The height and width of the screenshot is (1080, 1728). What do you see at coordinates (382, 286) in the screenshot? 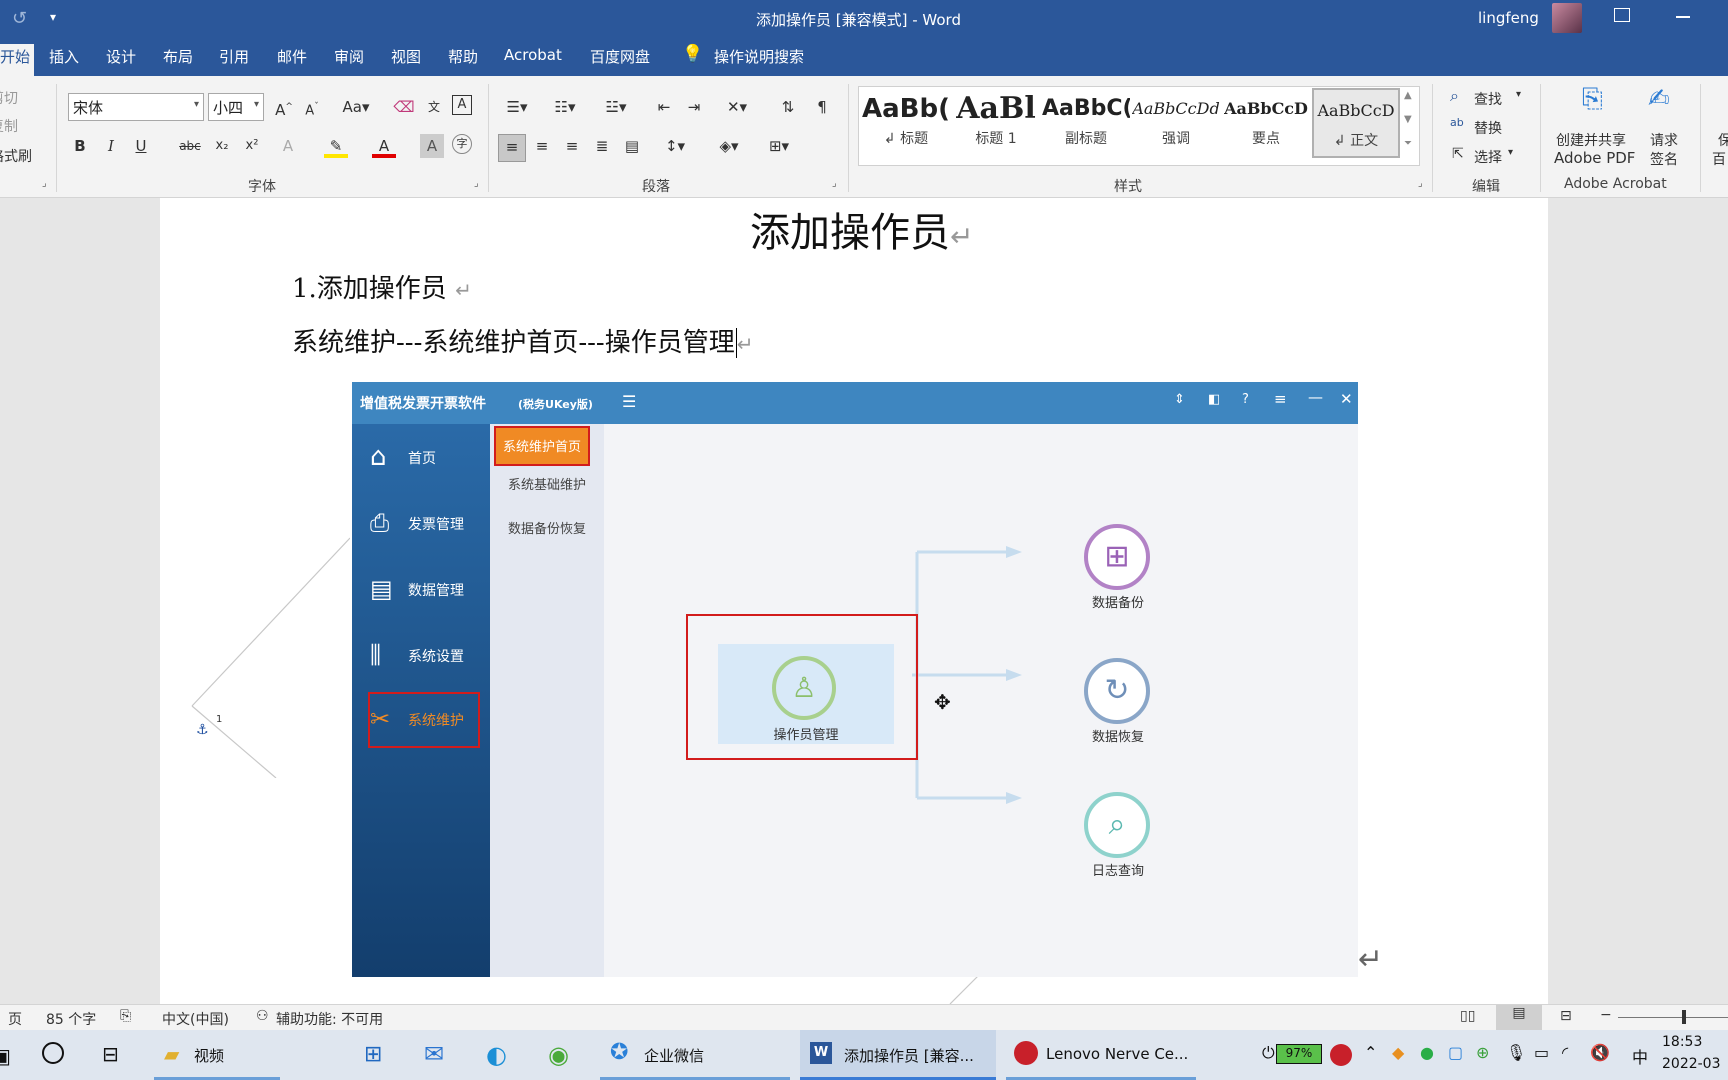
I see `heading-1: 1.添加操作员 ↵` at bounding box center [382, 286].